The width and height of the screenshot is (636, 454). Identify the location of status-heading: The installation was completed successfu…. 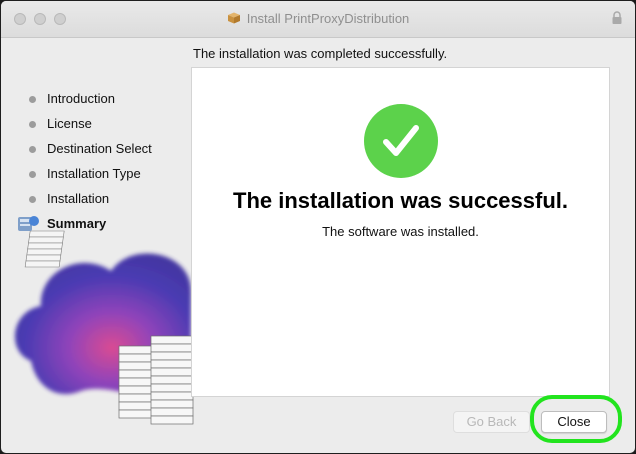
(320, 53).